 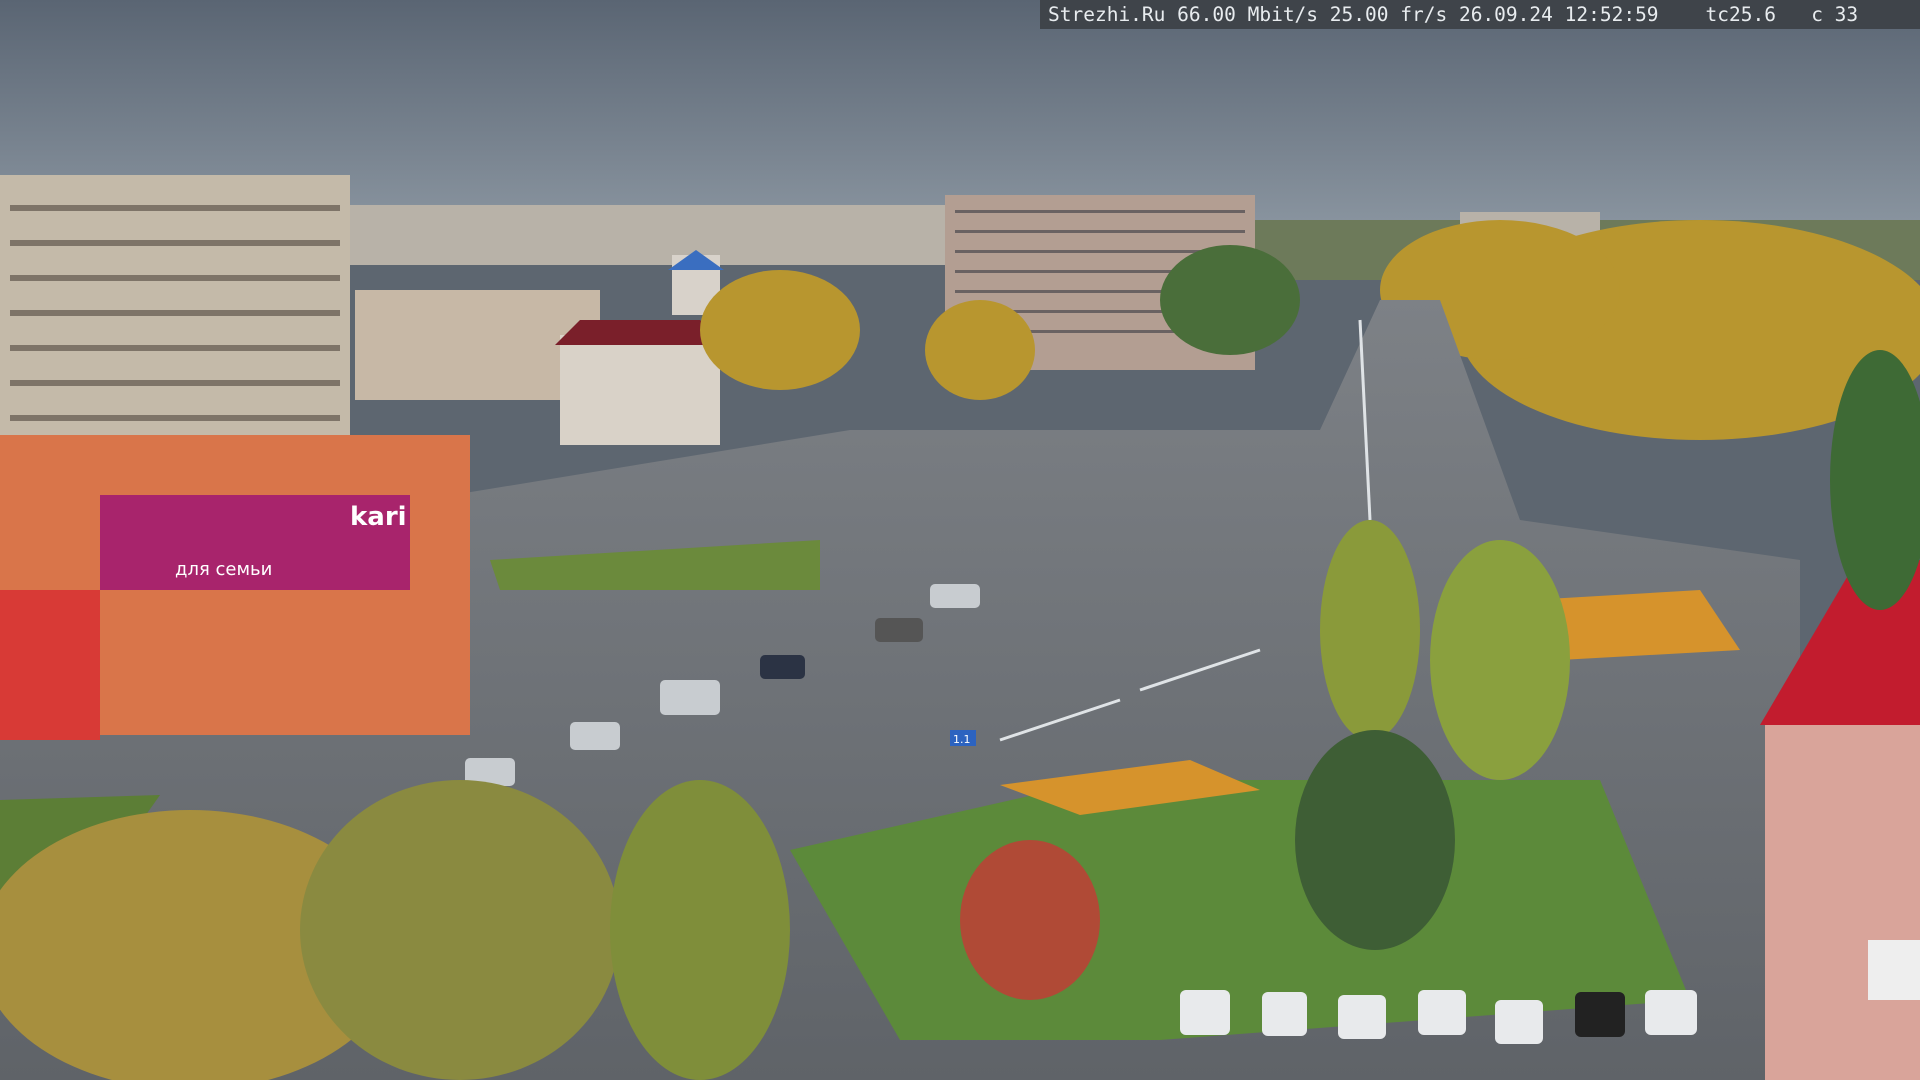 What do you see at coordinates (1835, 14) in the screenshot?
I see `osd-extra: c 33` at bounding box center [1835, 14].